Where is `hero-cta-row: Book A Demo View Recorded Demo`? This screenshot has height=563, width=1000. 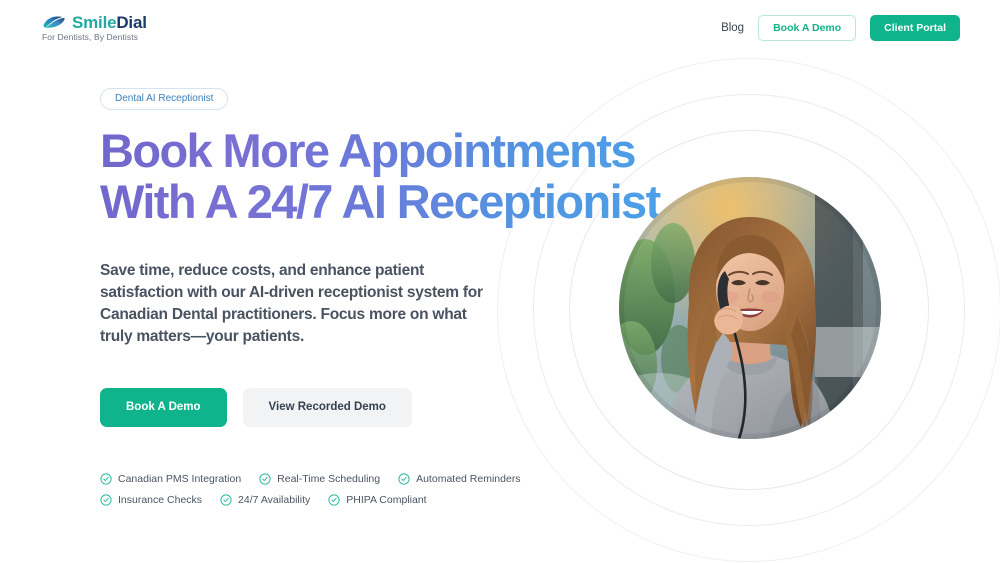
hero-cta-row: Book A Demo View Recorded Demo is located at coordinates (400, 407).